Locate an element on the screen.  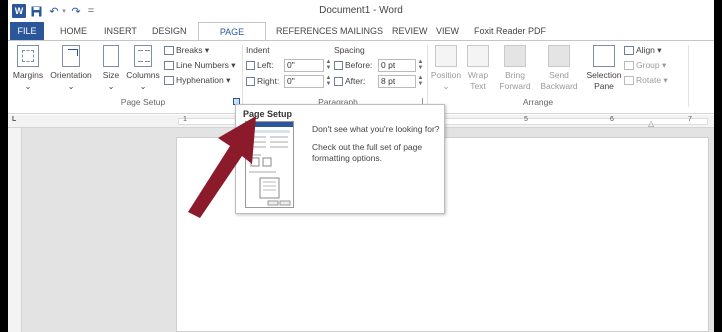
title-bar: W ↶ ▾ ↷ = Document1 - Word is located at coordinates (361, 11).